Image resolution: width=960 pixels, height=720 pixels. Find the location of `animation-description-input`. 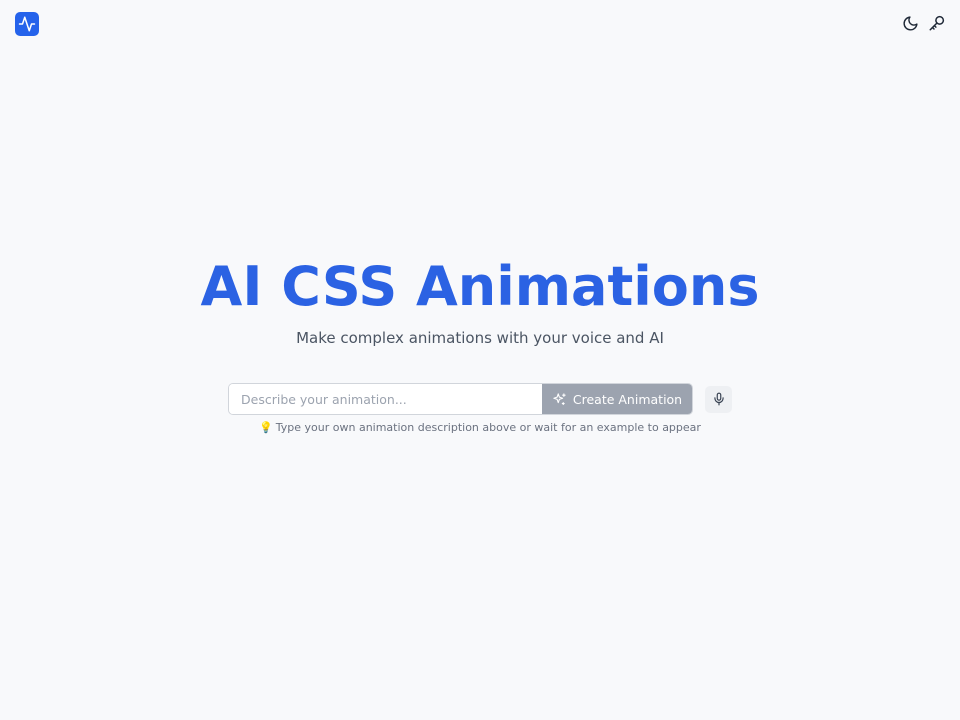

animation-description-input is located at coordinates (385, 399).